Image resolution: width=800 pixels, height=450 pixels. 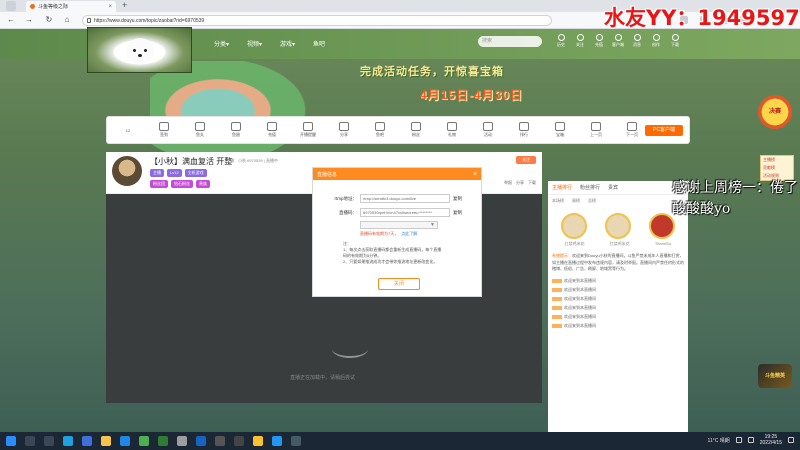 What do you see at coordinates (777, 168) in the screenshot?
I see `side-list-item: 贡献榜` at bounding box center [777, 168].